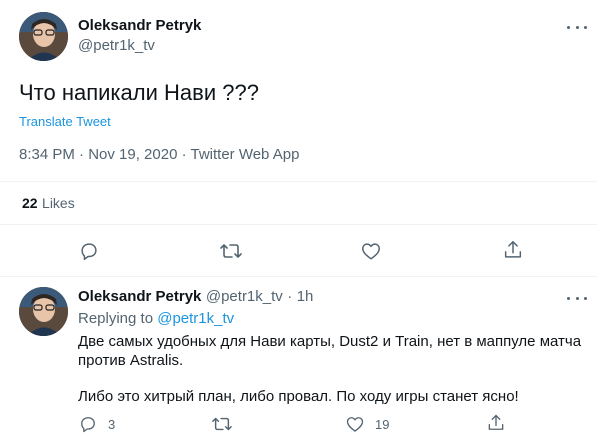  What do you see at coordinates (30, 203) in the screenshot?
I see `likes-count: 22` at bounding box center [30, 203].